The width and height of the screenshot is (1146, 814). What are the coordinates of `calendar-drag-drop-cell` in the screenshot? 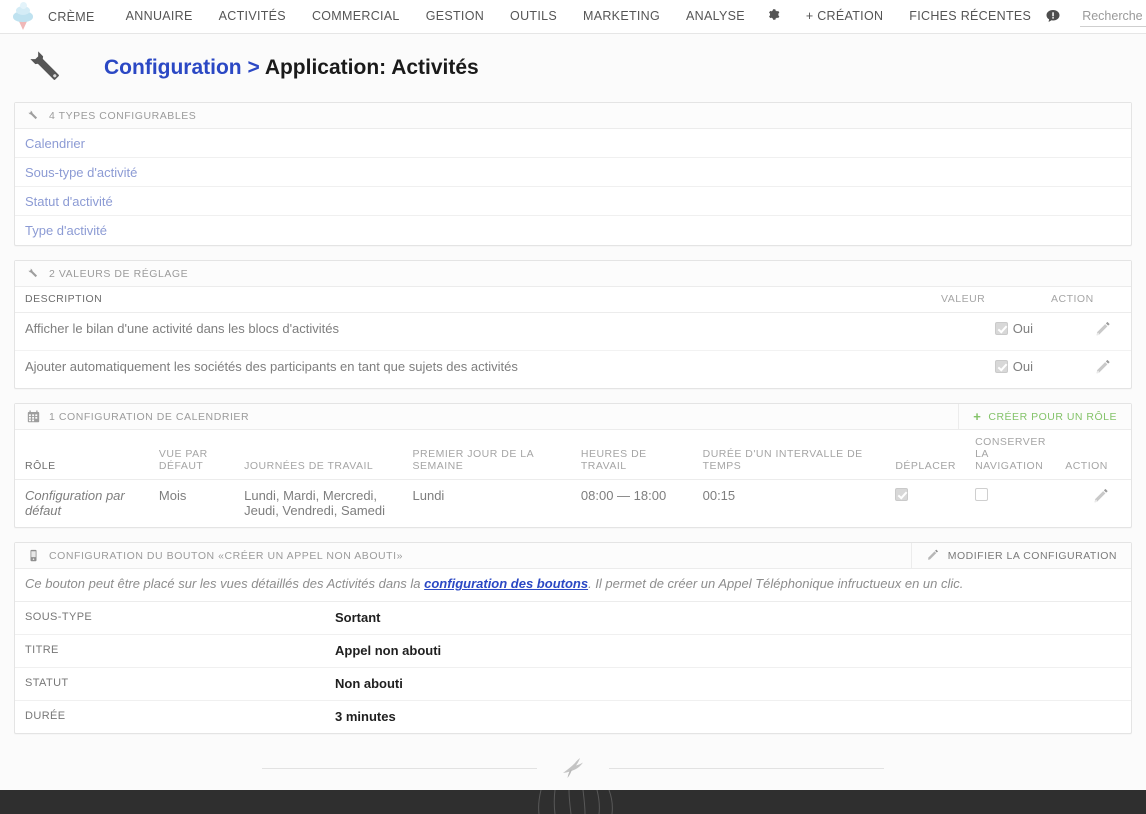 It's located at (925, 504).